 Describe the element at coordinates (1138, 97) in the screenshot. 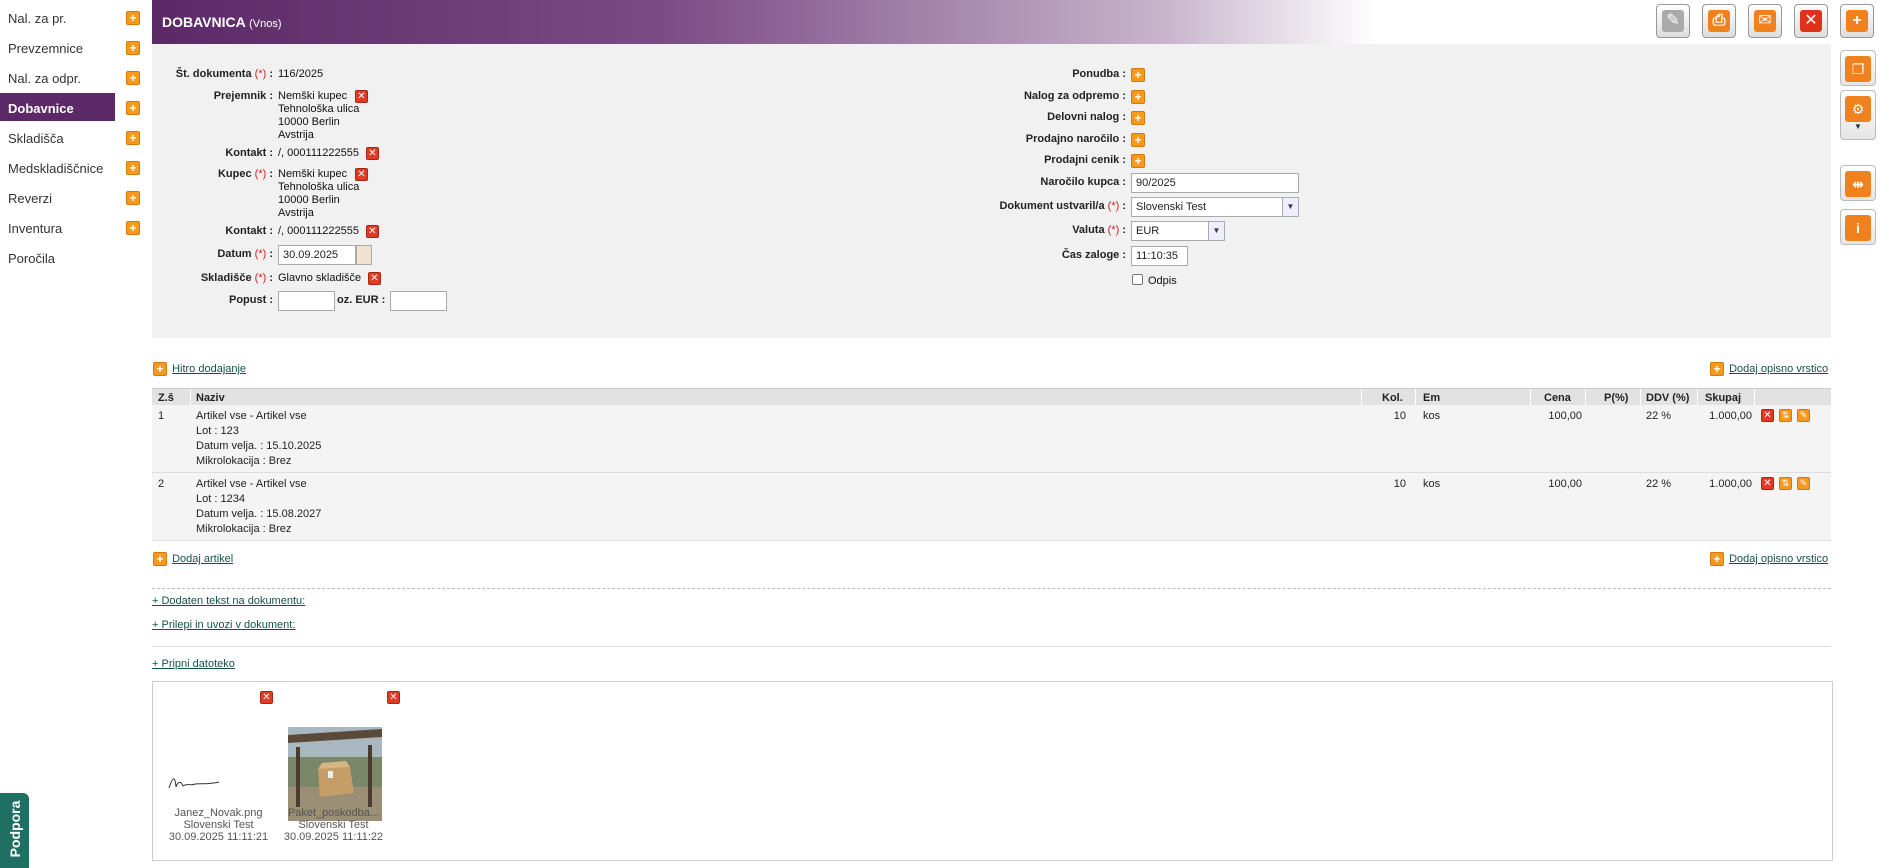

I see `add-dispatch-order-icon: +` at that location.